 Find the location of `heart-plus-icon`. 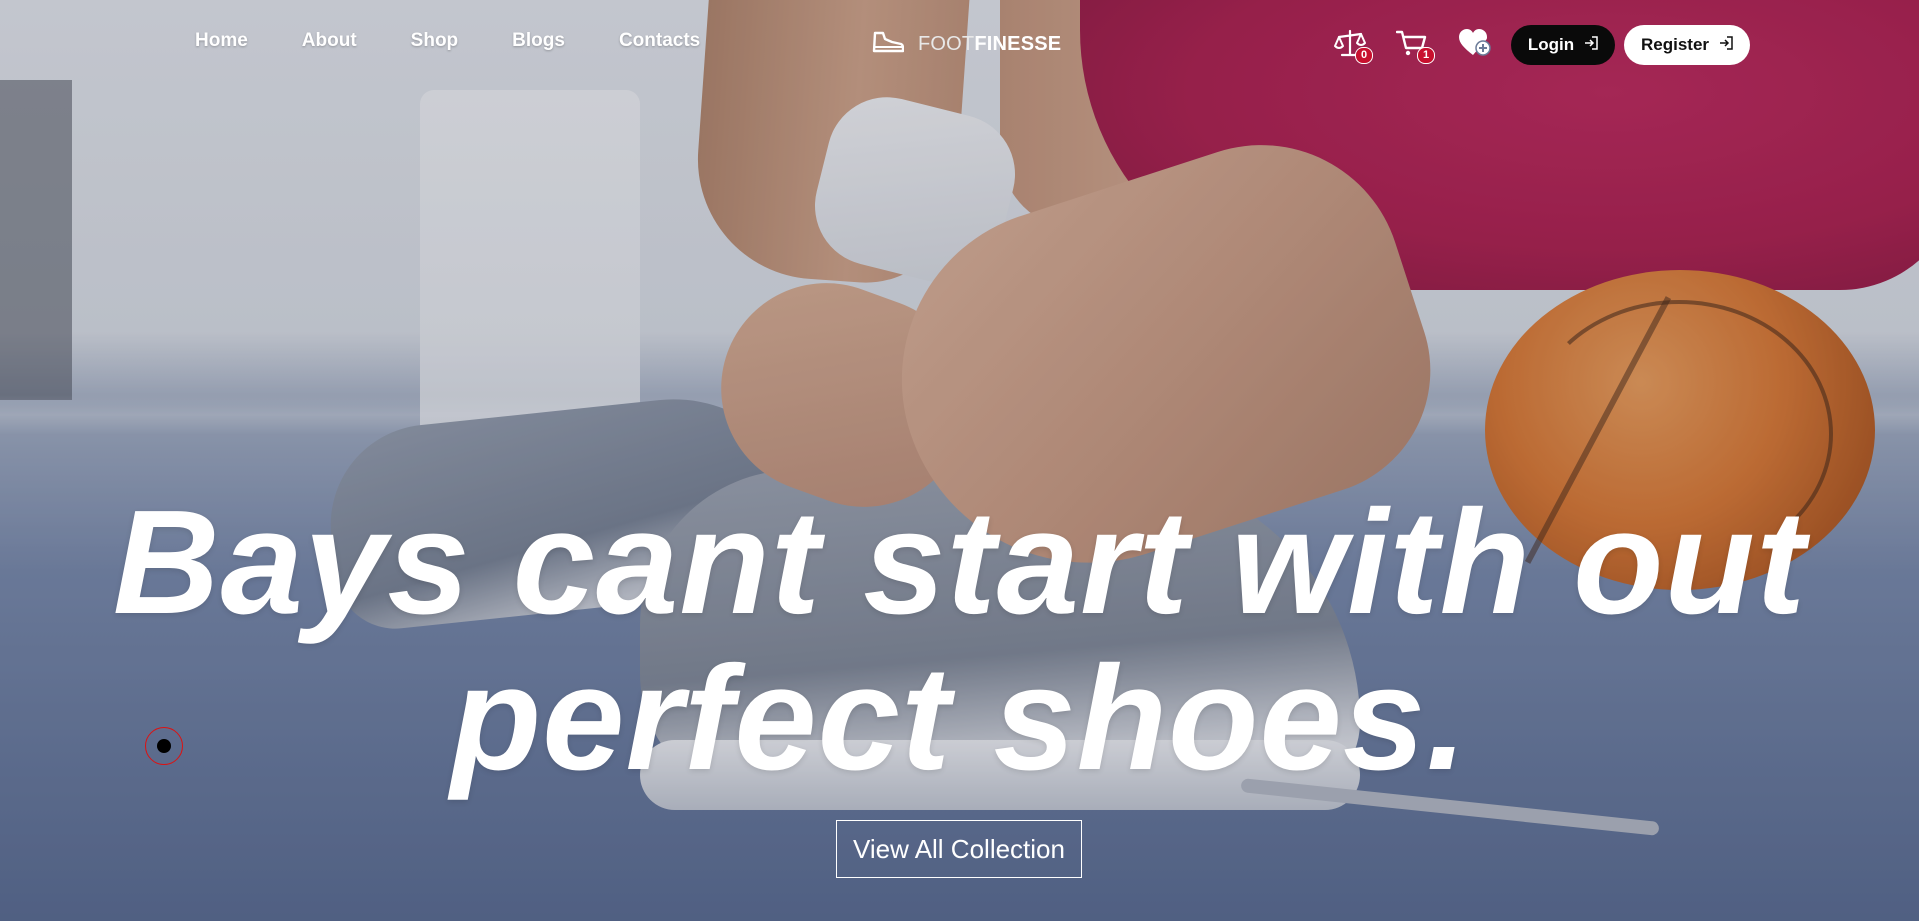

heart-plus-icon is located at coordinates (1475, 45).